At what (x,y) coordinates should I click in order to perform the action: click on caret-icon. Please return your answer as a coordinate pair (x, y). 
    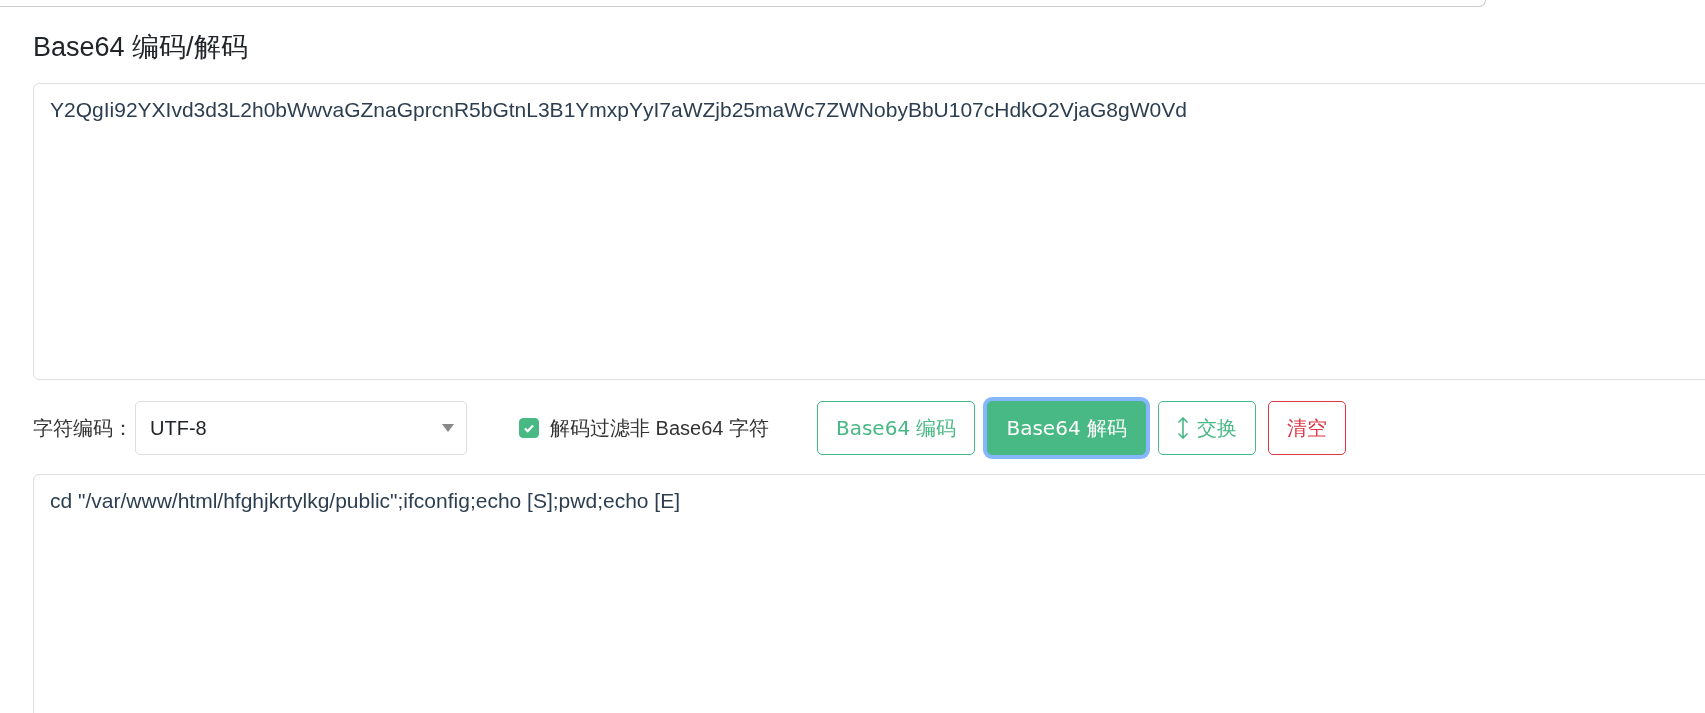
    Looking at the image, I should click on (448, 428).